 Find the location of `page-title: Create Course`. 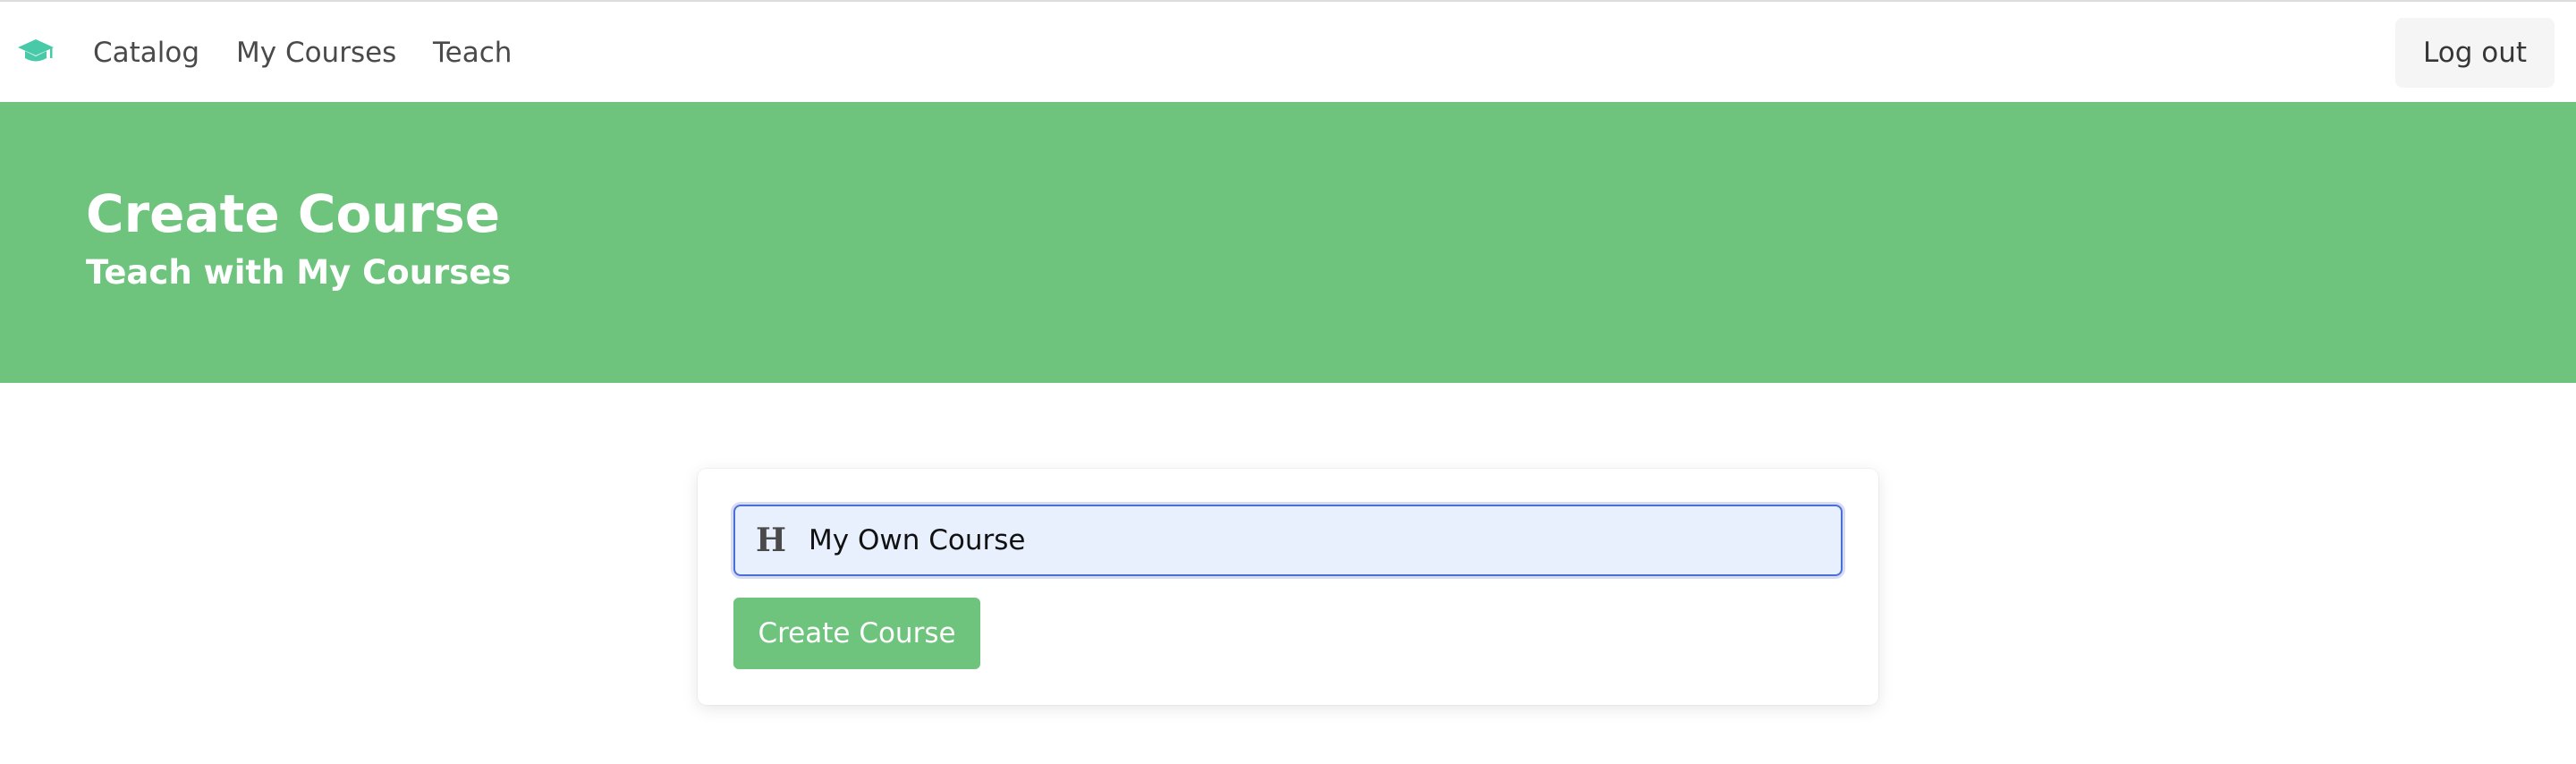

page-title: Create Course is located at coordinates (293, 214).